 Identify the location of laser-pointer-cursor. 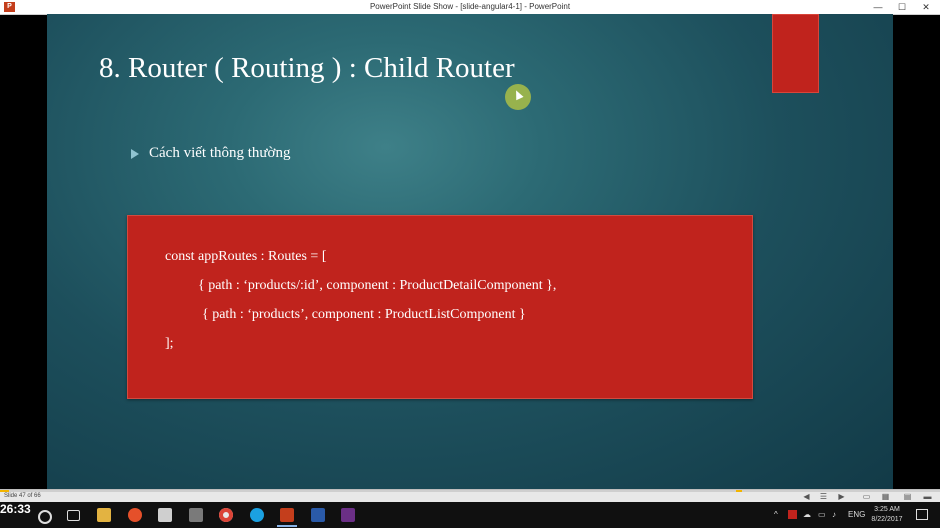
(518, 97).